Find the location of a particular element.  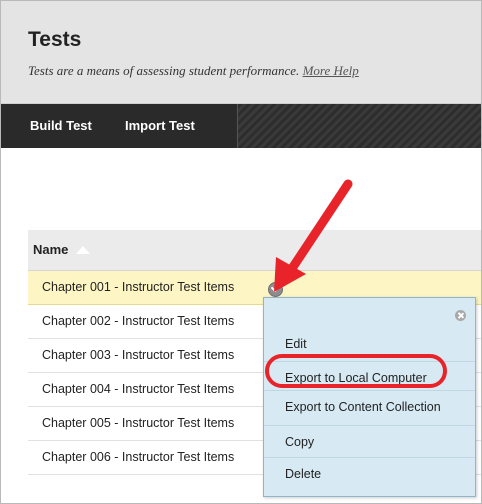

test-name: Chapter 002 - Instructor Test Items is located at coordinates (138, 321).